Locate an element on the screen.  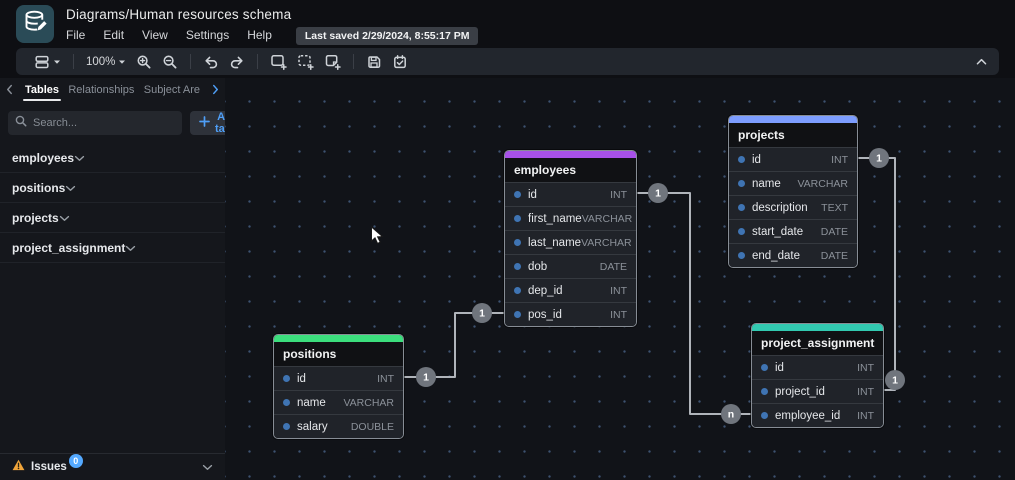
mouse-cursor is located at coordinates (377, 235).